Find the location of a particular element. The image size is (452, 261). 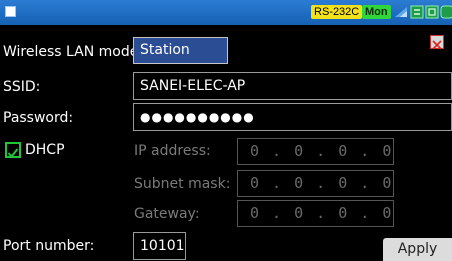

menu-square-icon is located at coordinates (10, 11).